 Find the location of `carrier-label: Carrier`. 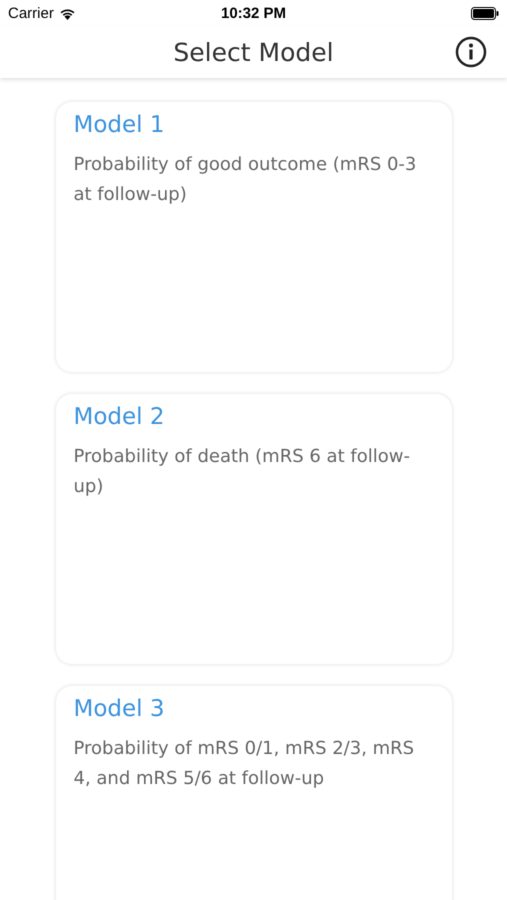

carrier-label: Carrier is located at coordinates (31, 13).